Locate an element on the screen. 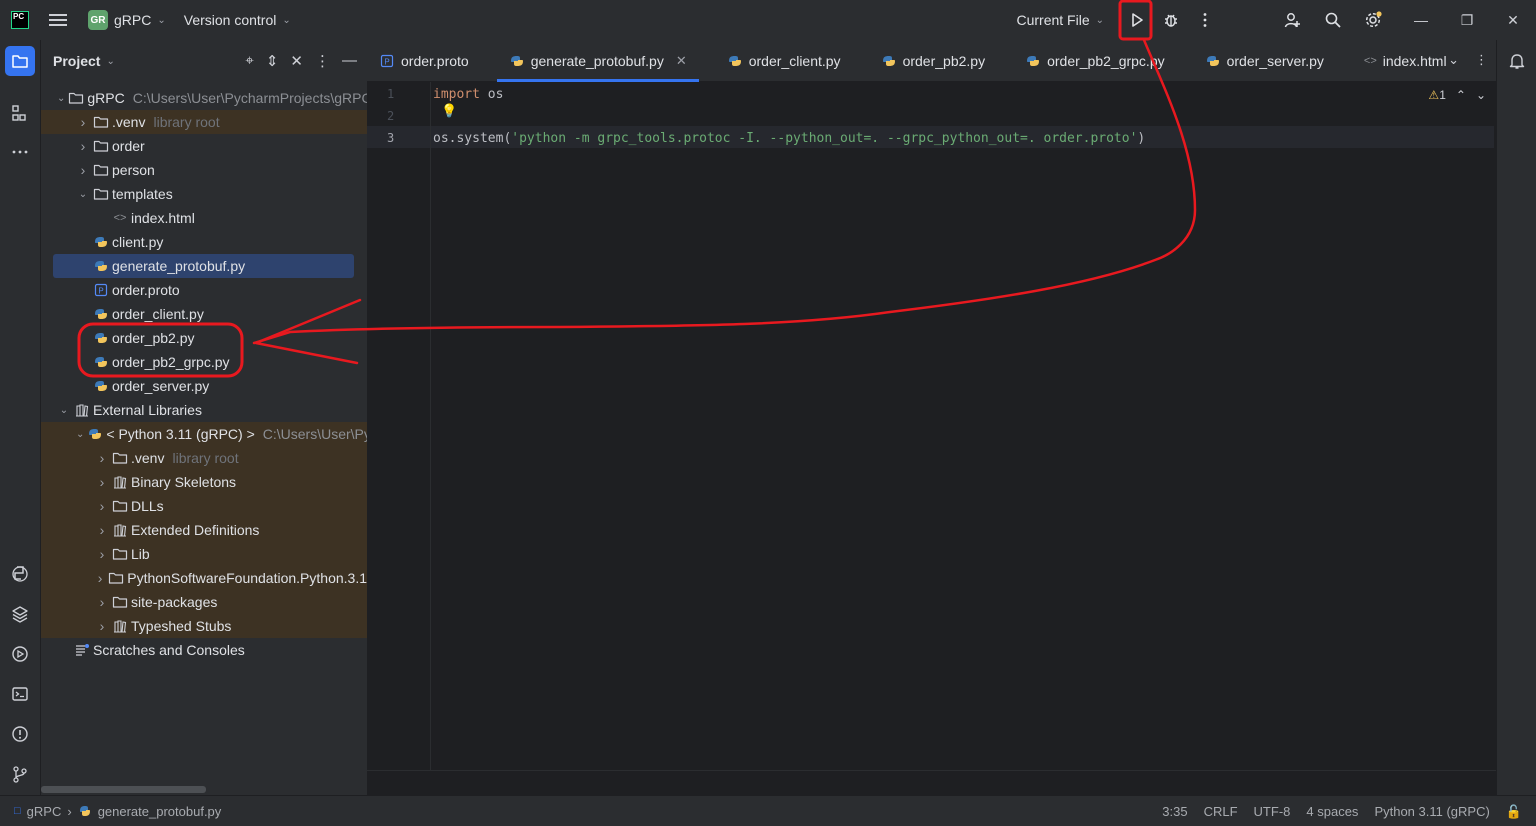 The height and width of the screenshot is (826, 1536). tree-item: › Binary Skeletons is located at coordinates (204, 482).